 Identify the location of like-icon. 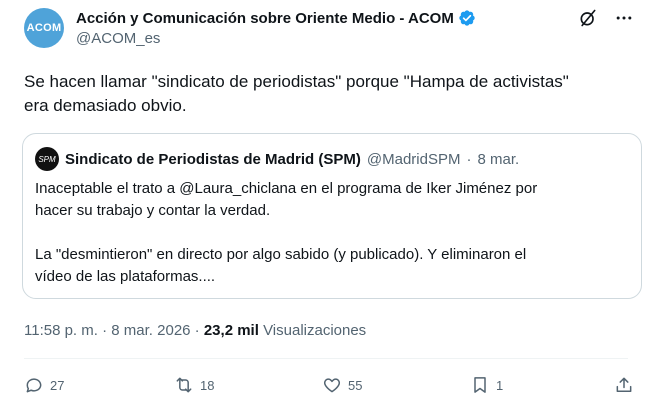
(332, 385).